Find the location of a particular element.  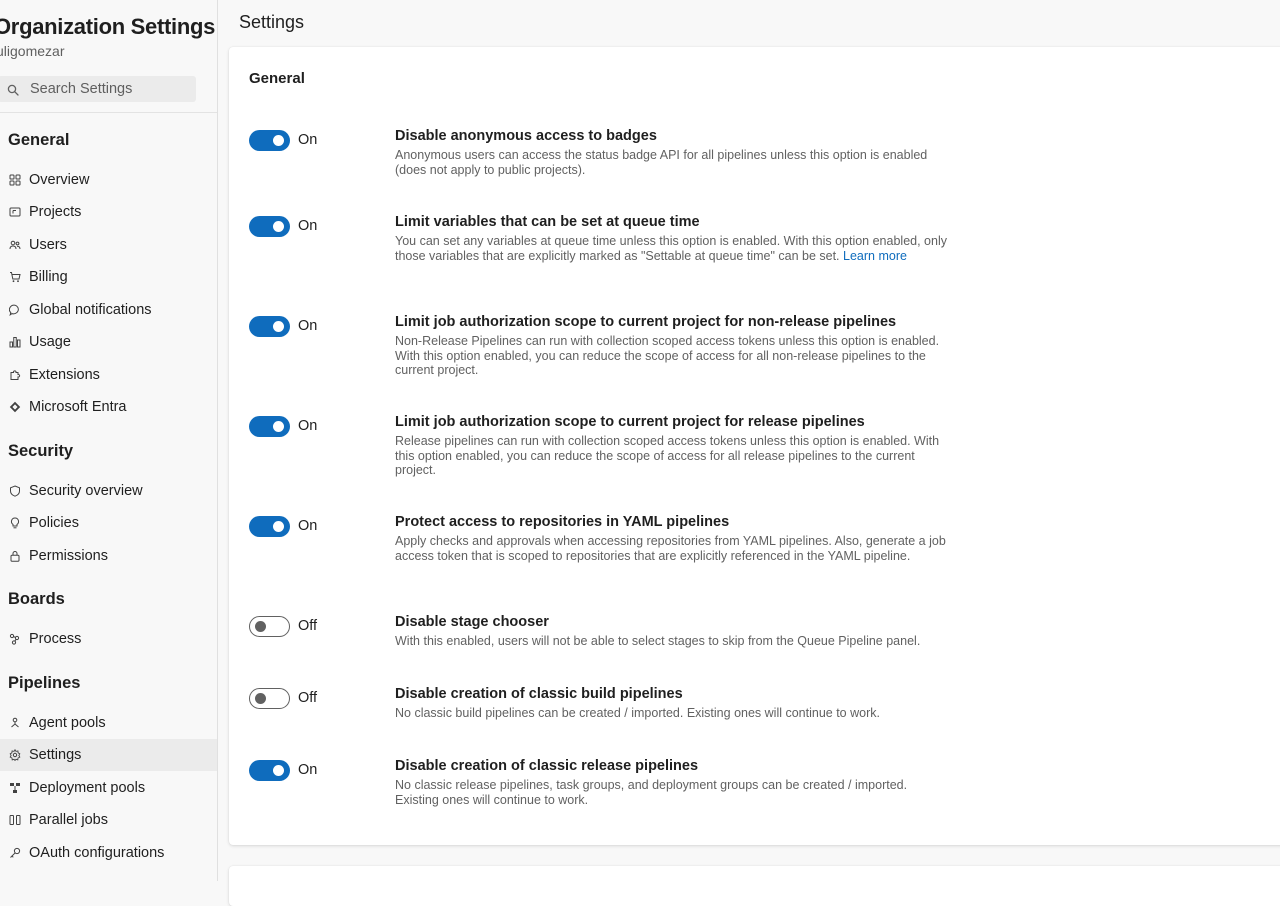

sidebar-item-label: Process is located at coordinates (55, 639).